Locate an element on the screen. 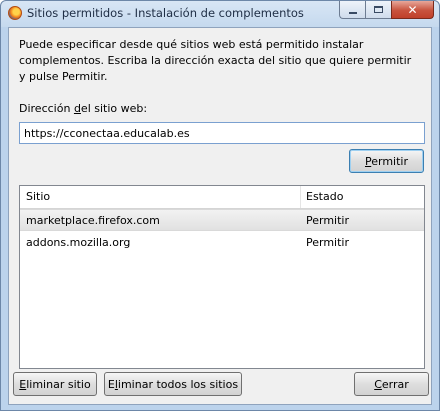 The image size is (440, 411). column-header-site: Sitio is located at coordinates (38, 196).